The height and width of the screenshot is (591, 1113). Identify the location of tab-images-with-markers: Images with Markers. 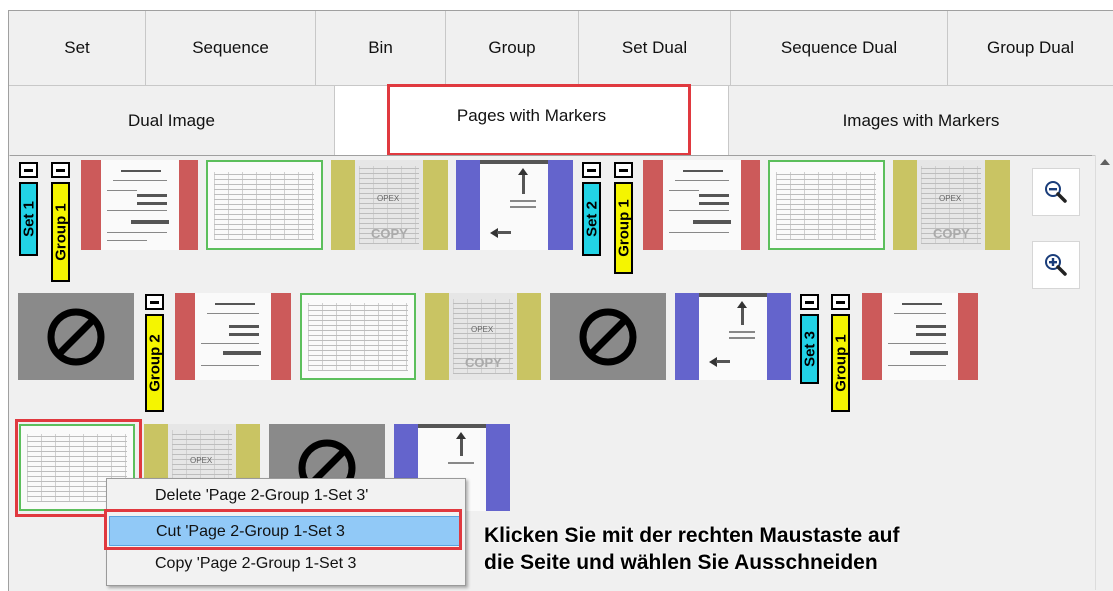
(921, 121).